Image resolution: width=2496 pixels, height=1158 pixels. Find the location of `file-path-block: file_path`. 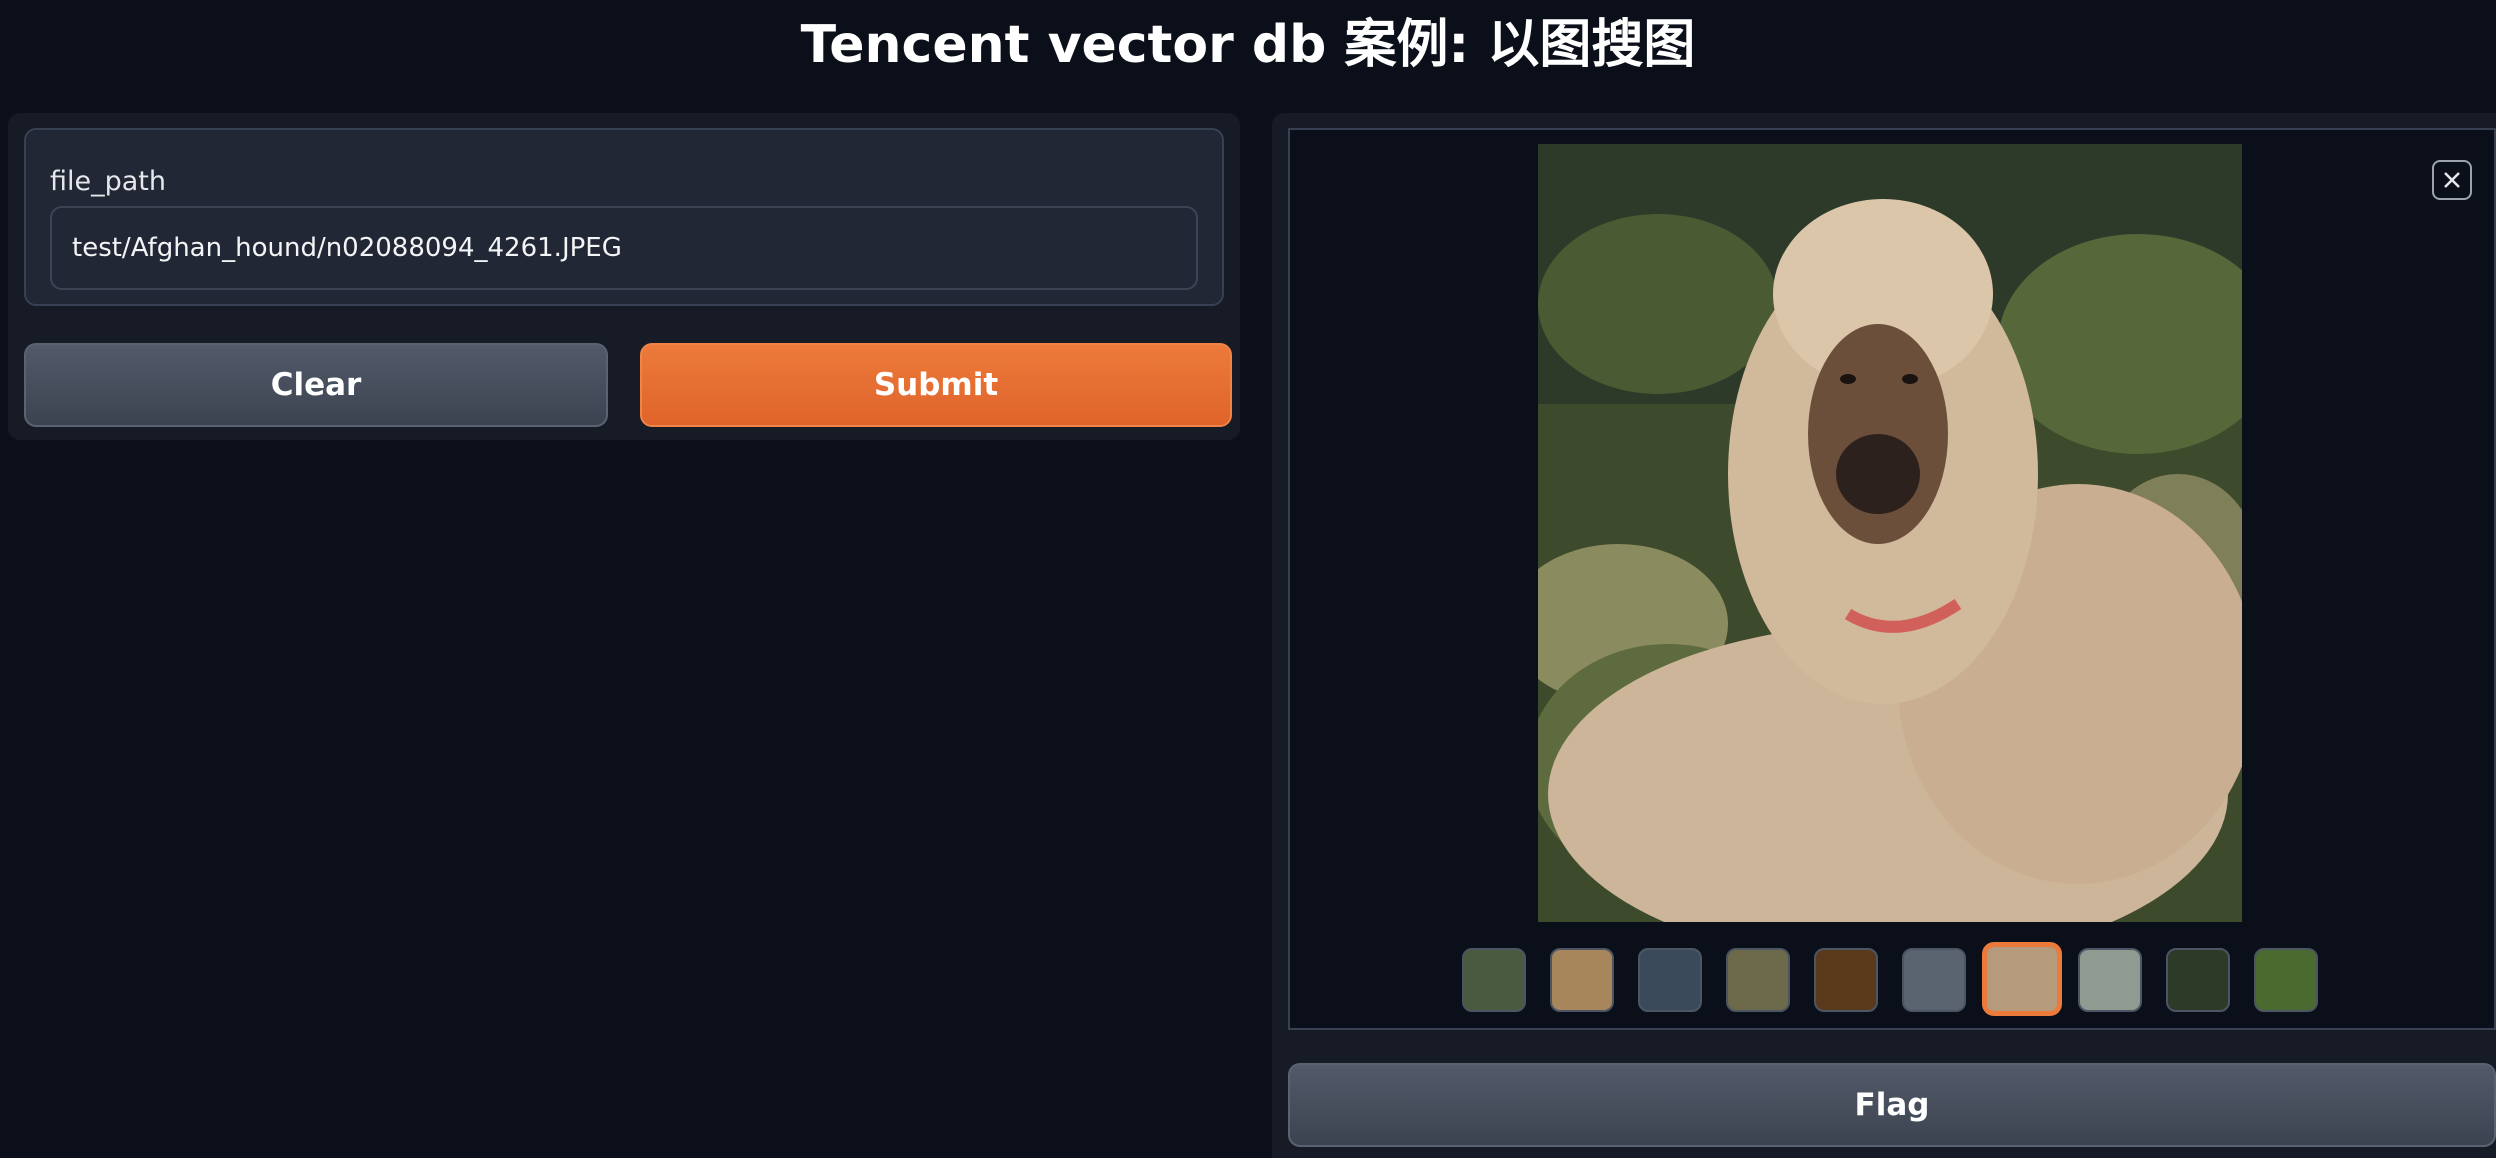

file-path-block: file_path is located at coordinates (624, 217).